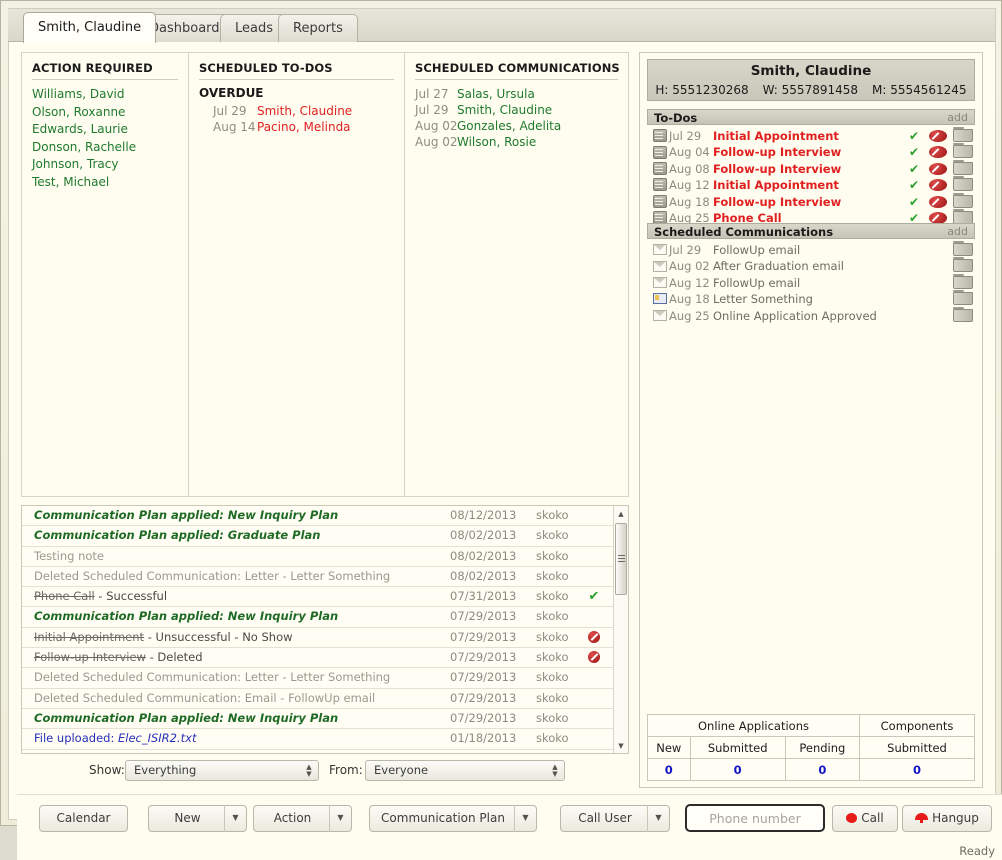 The width and height of the screenshot is (1002, 860). Describe the element at coordinates (496, 94) in the screenshot. I see `scomm-person: Salas, Ursula` at that location.